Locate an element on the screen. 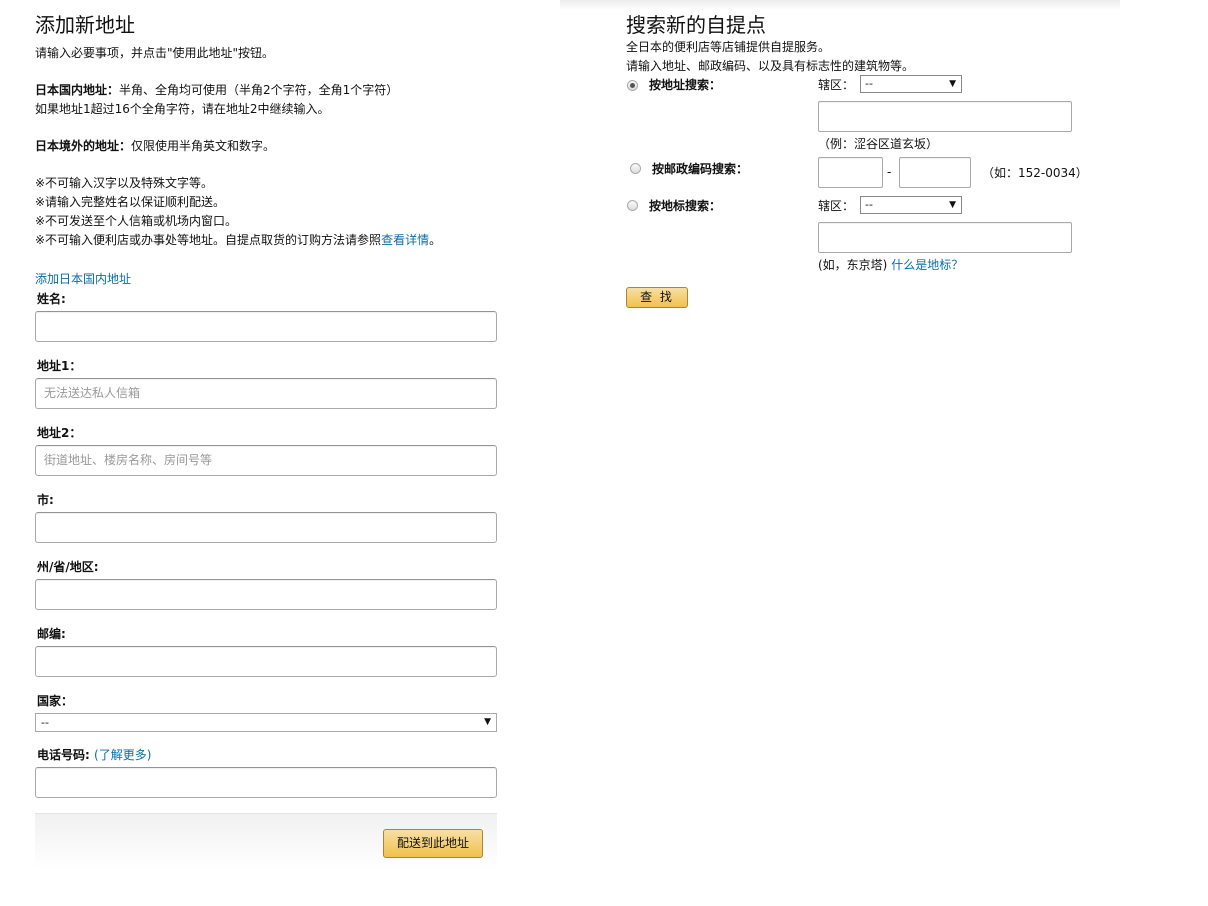 Image resolution: width=1208 pixels, height=906 pixels. overseas-rule: 日本境外的地址：仅限使用半角英文和数字。 is located at coordinates (266, 146).